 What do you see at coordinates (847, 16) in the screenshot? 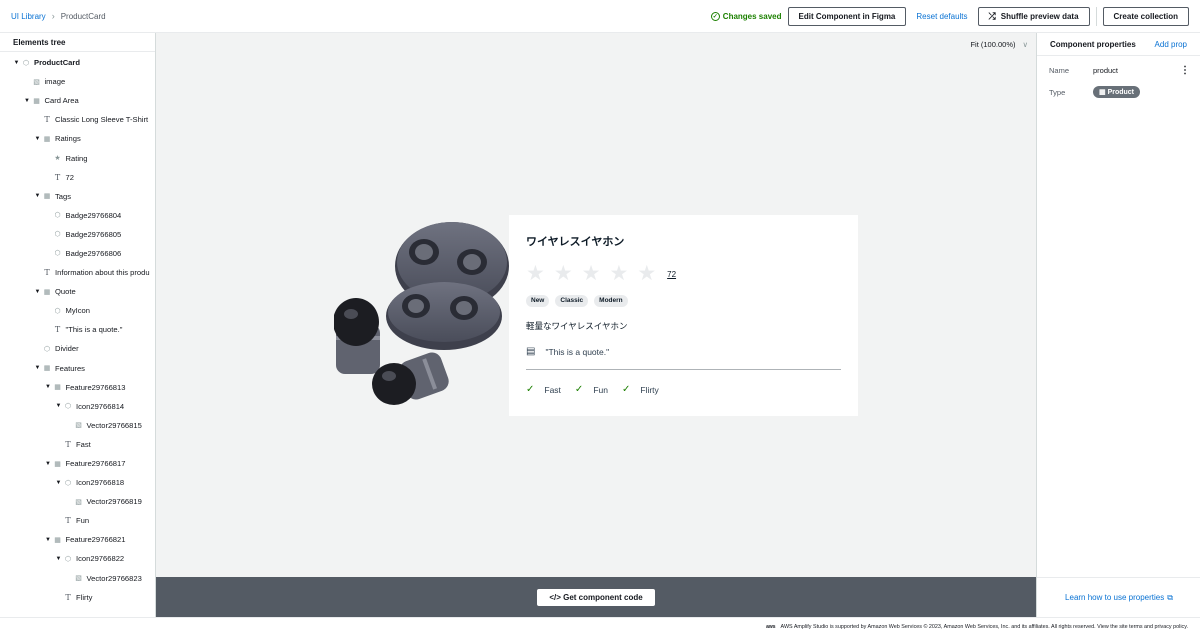
I see `edit-in-figma-button: Edit Component in Figma` at bounding box center [847, 16].